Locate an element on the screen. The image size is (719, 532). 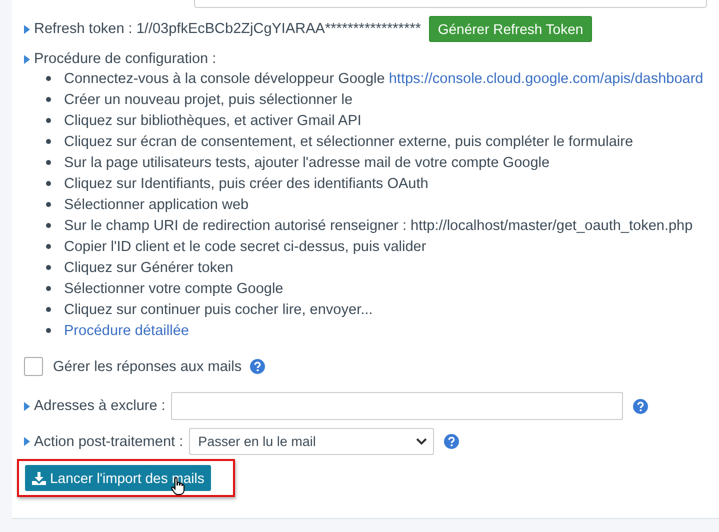
generate-refresh-token-button: Générer Refresh Token is located at coordinates (510, 29).